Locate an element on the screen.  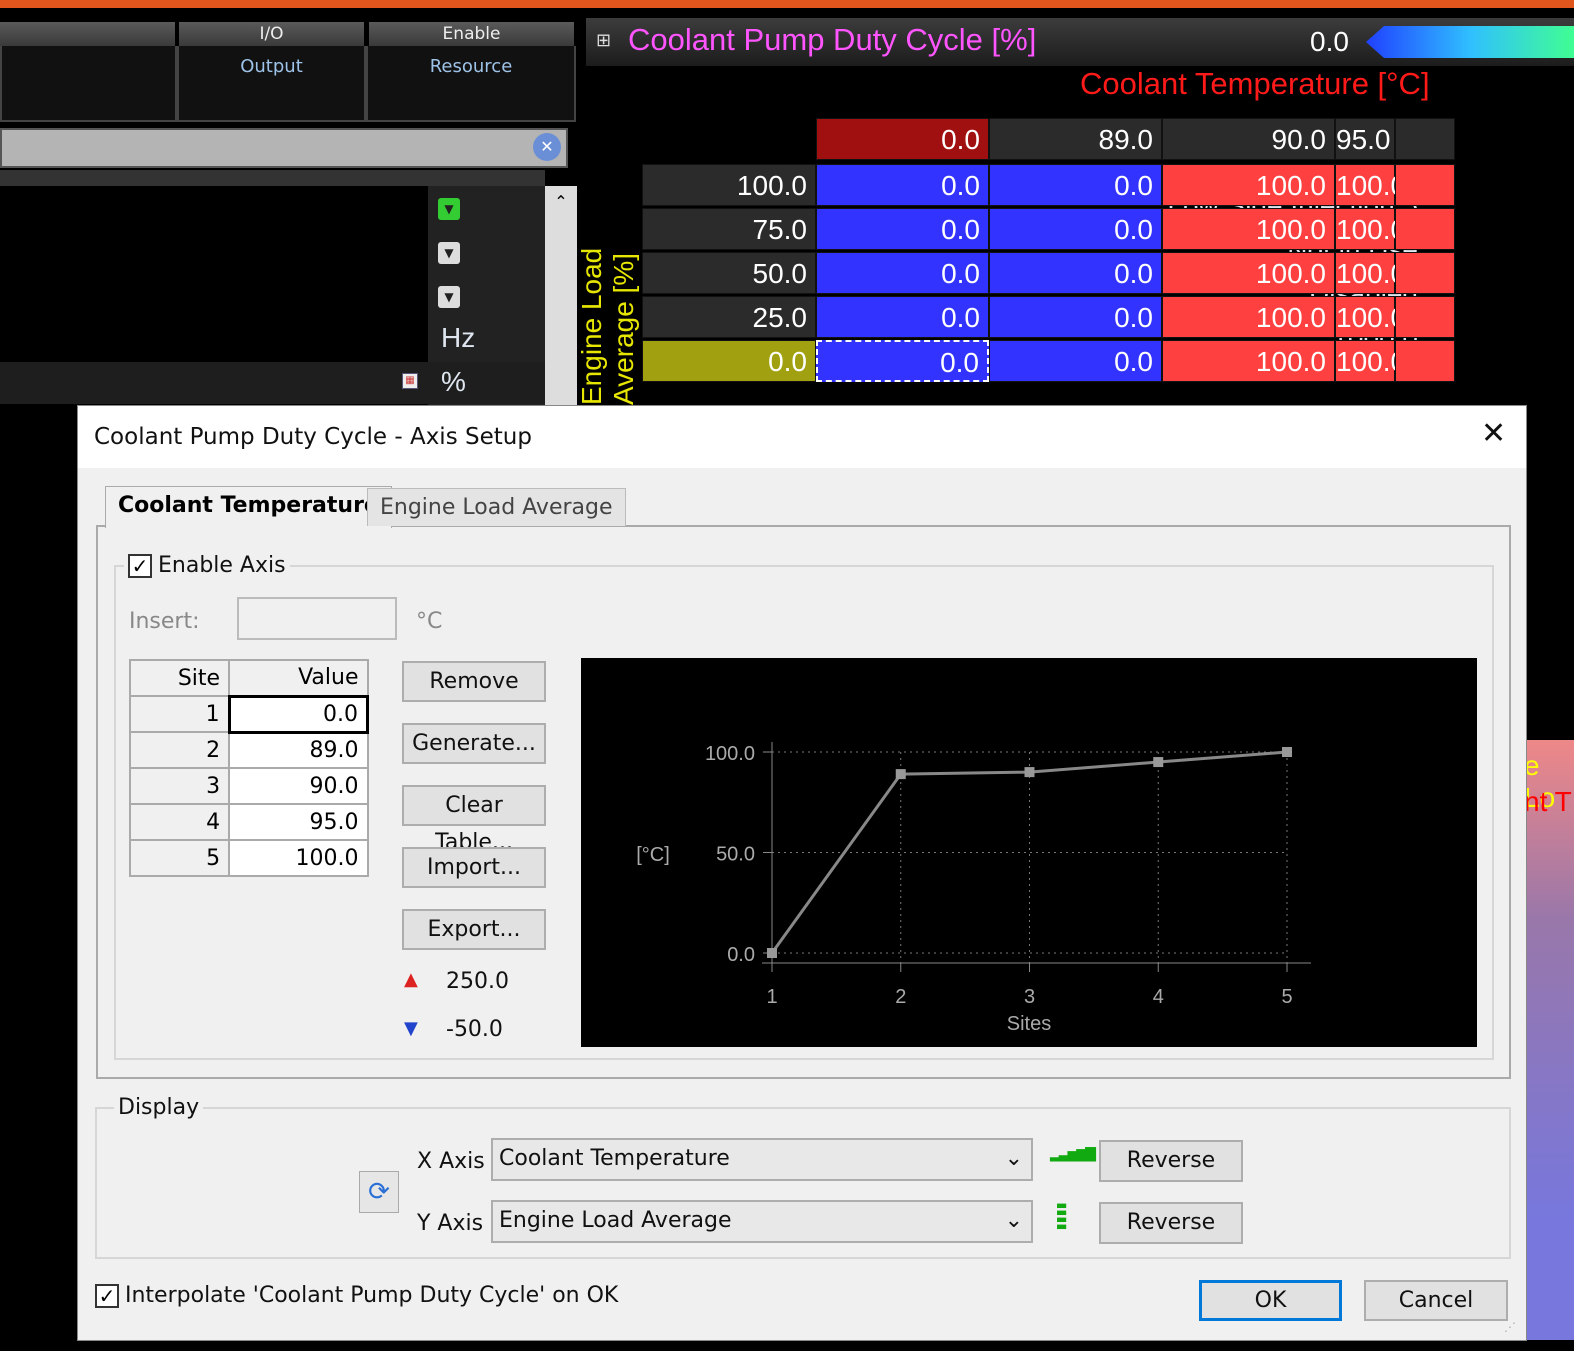
x-reverse-button: Reverse is located at coordinates (1171, 1161).